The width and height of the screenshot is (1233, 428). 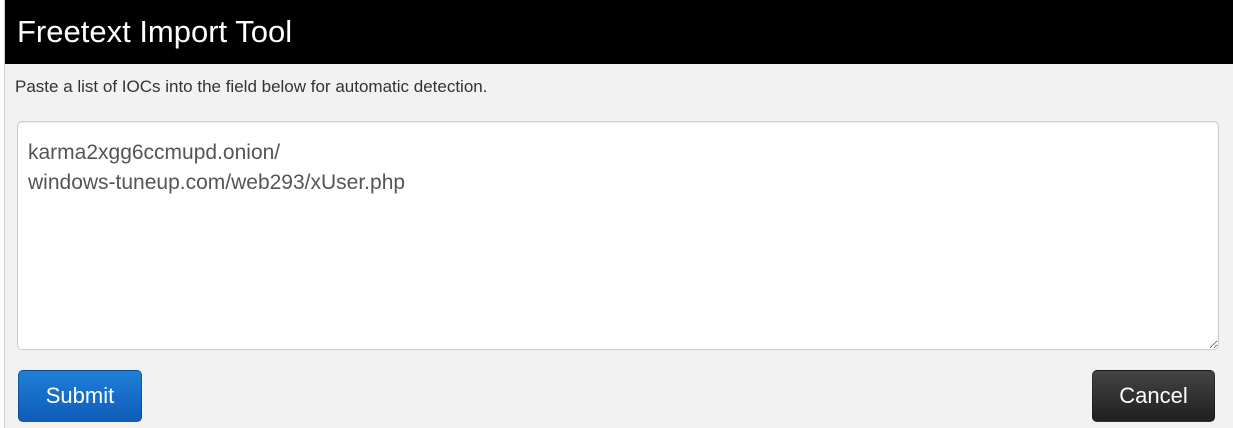 I want to click on dialog-title: Freetext Import Tool, so click(x=619, y=32).